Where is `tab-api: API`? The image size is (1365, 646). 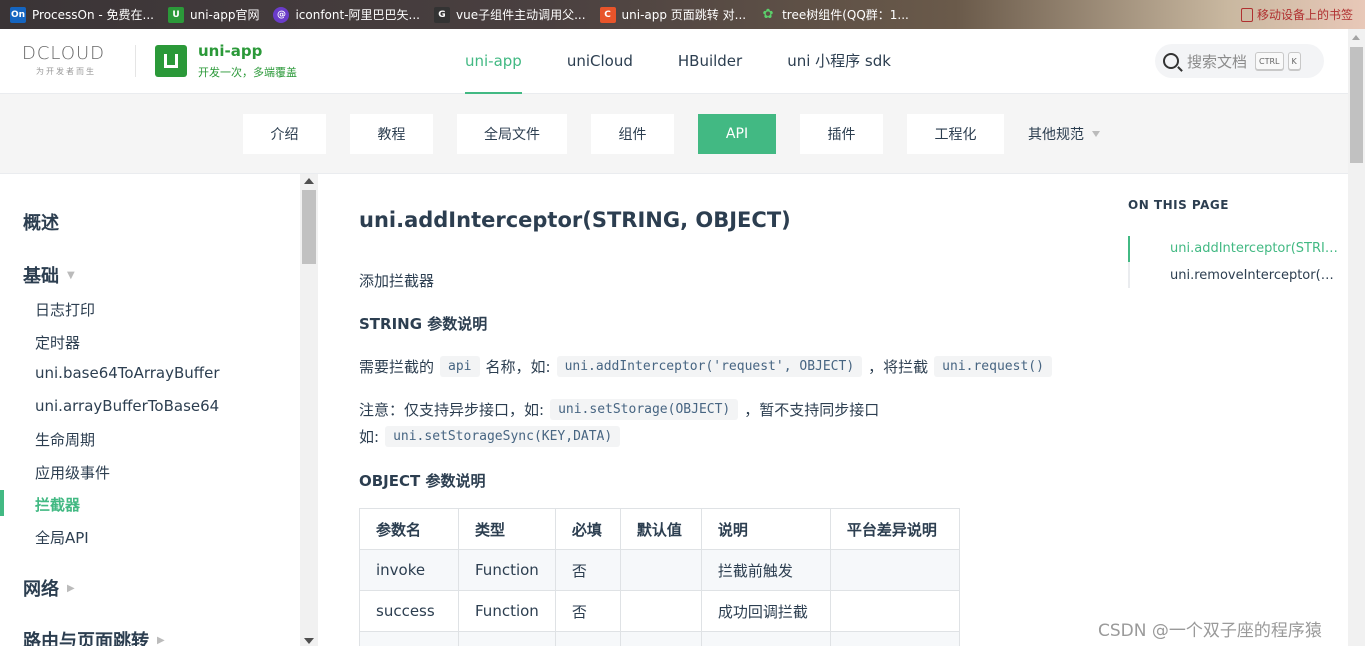 tab-api: API is located at coordinates (737, 134).